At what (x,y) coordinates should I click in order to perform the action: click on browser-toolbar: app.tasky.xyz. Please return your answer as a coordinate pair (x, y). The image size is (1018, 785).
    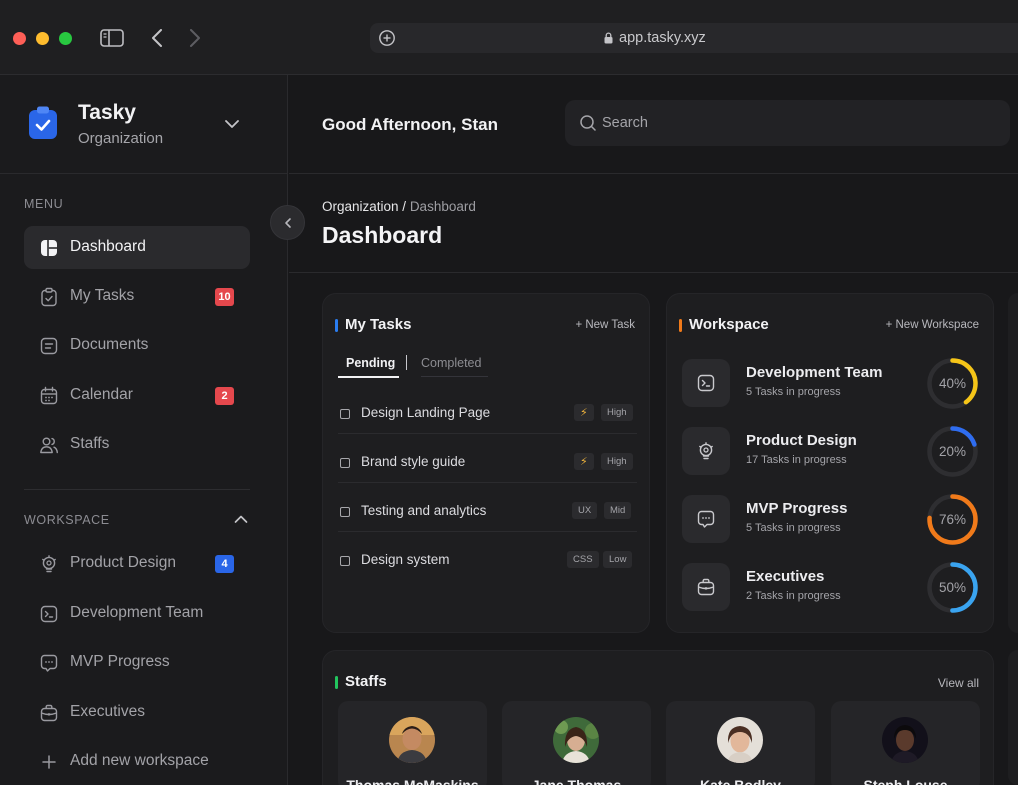
    Looking at the image, I should click on (509, 37).